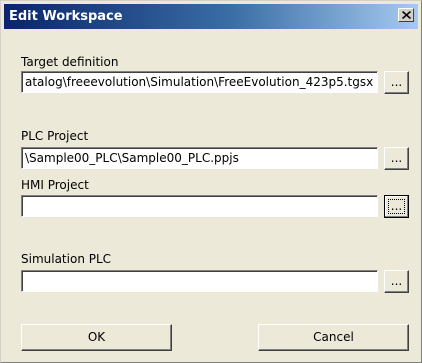  I want to click on plc-project-label: PLC Project, so click(55, 136).